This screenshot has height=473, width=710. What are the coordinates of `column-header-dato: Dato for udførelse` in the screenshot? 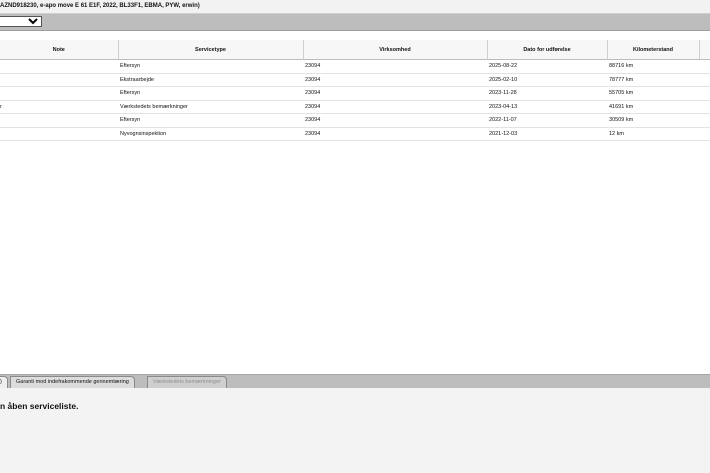 It's located at (547, 50).